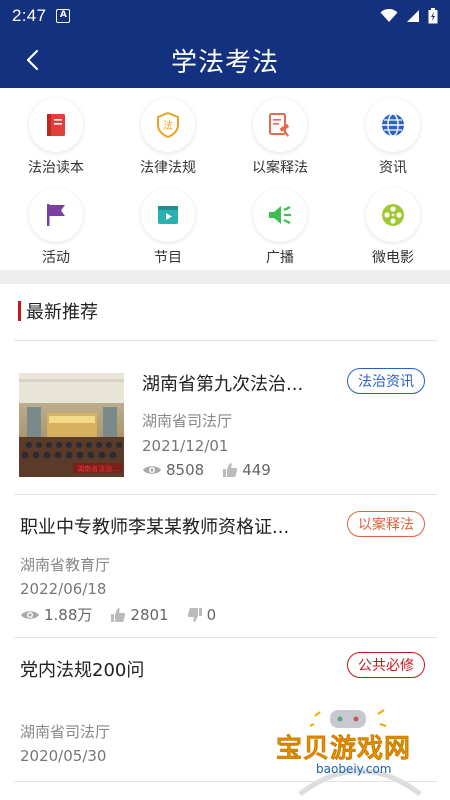  What do you see at coordinates (63, 589) in the screenshot?
I see `item-date: 2022/06/18` at bounding box center [63, 589].